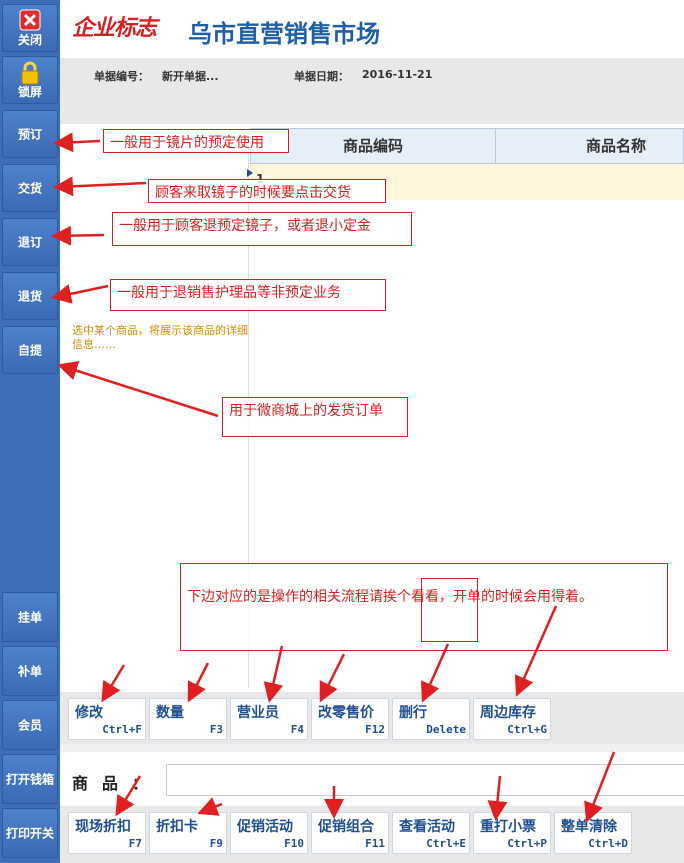  I want to click on button-label: 营业员, so click(258, 713).